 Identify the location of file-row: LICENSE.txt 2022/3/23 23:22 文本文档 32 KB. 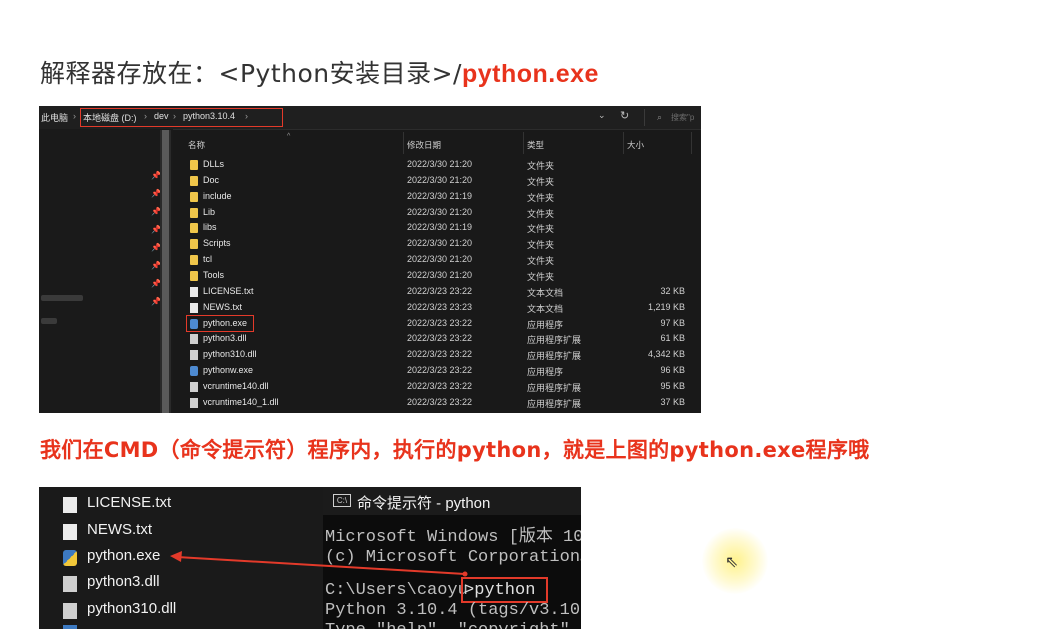
(438, 292).